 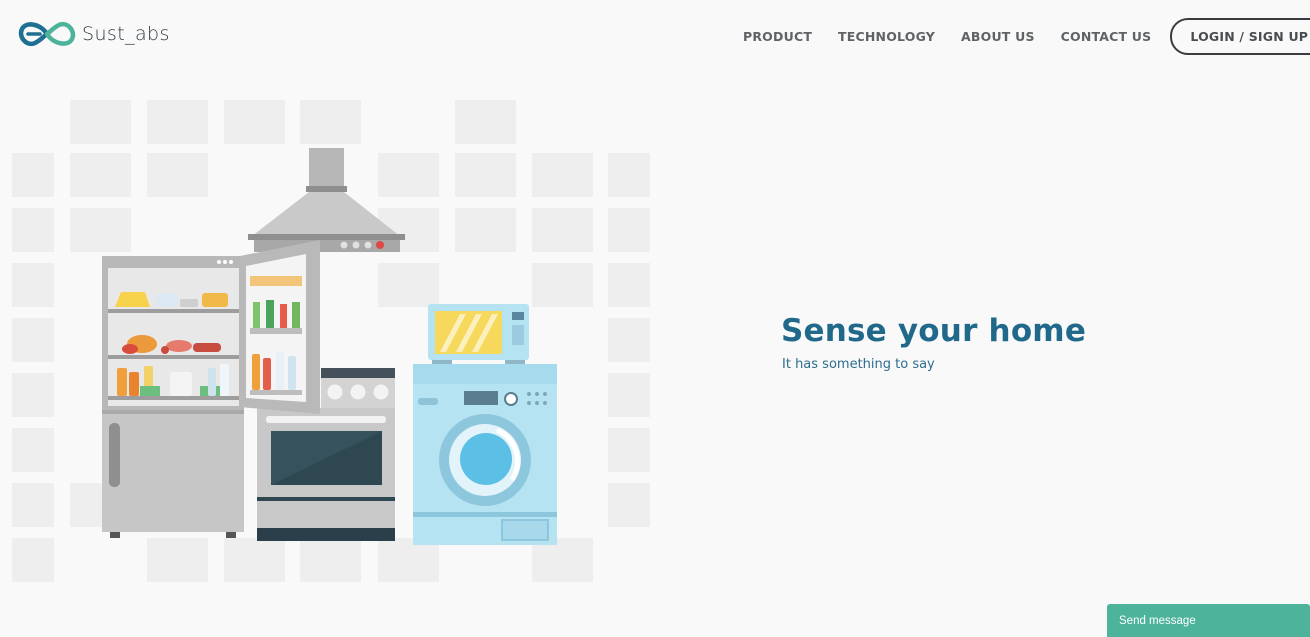 I want to click on infinity-logo-icon, so click(x=47, y=34).